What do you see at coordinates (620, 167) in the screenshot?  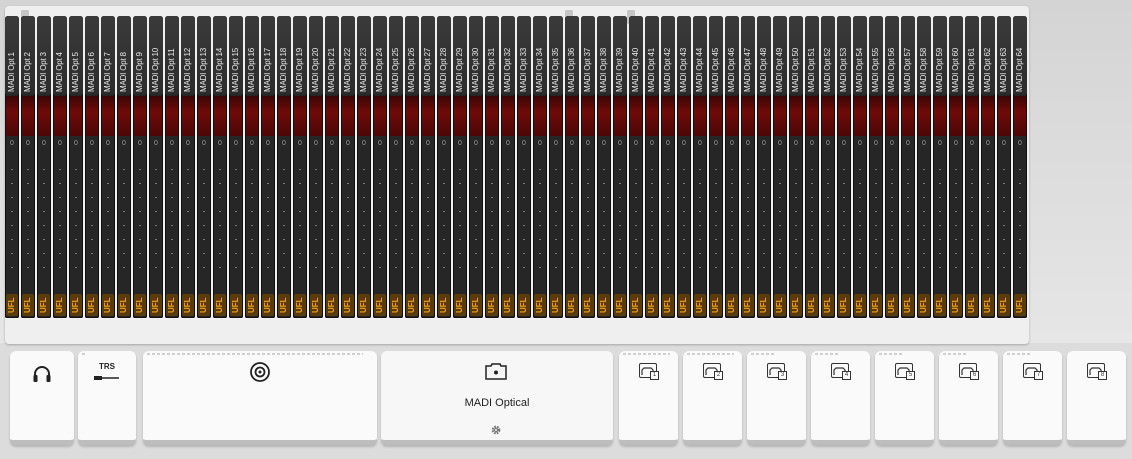 I see `channel-strip: MADI Opt 39 0 UFL` at bounding box center [620, 167].